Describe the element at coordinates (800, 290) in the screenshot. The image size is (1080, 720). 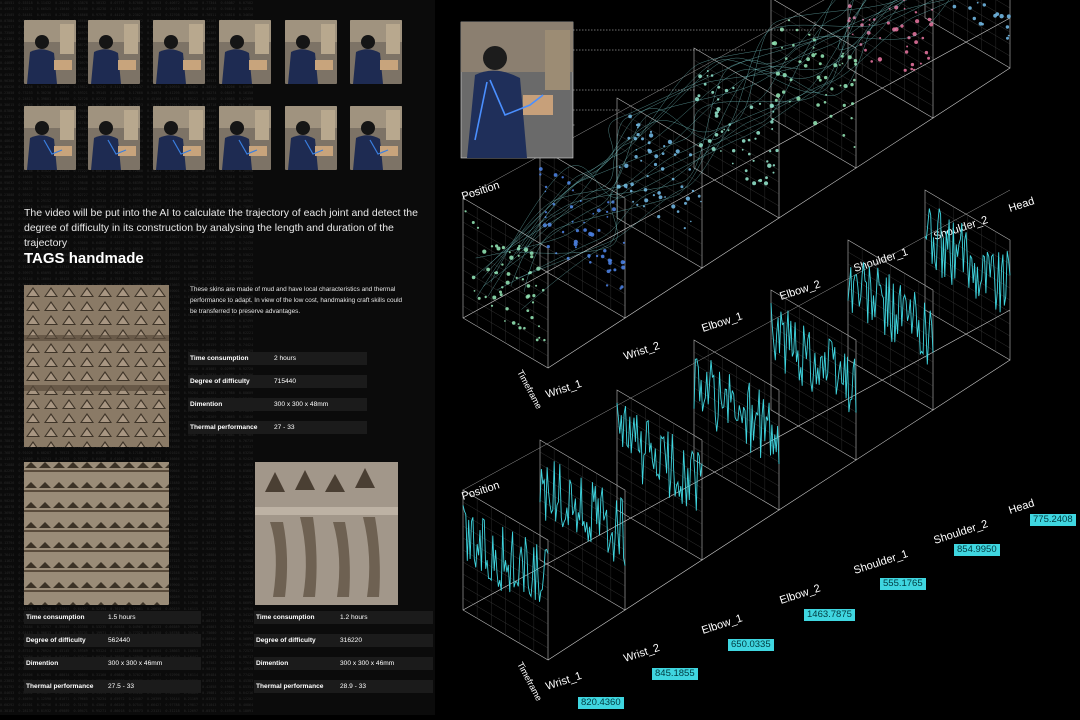
I see `joint-label: Elbow_2` at that location.